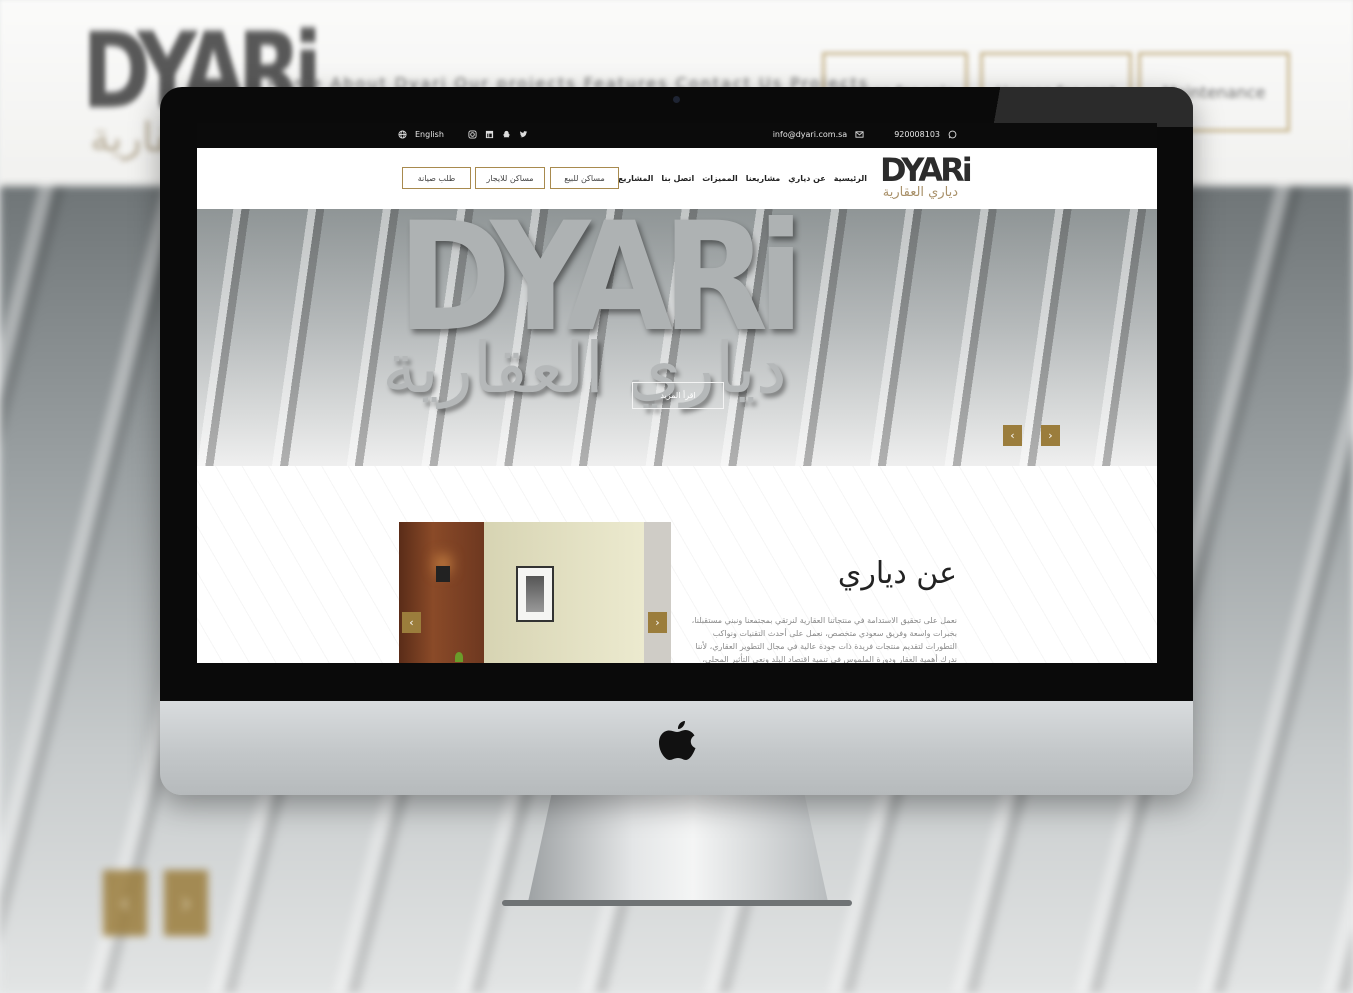 The image size is (1353, 993). What do you see at coordinates (564, 592) in the screenshot?
I see `wall` at bounding box center [564, 592].